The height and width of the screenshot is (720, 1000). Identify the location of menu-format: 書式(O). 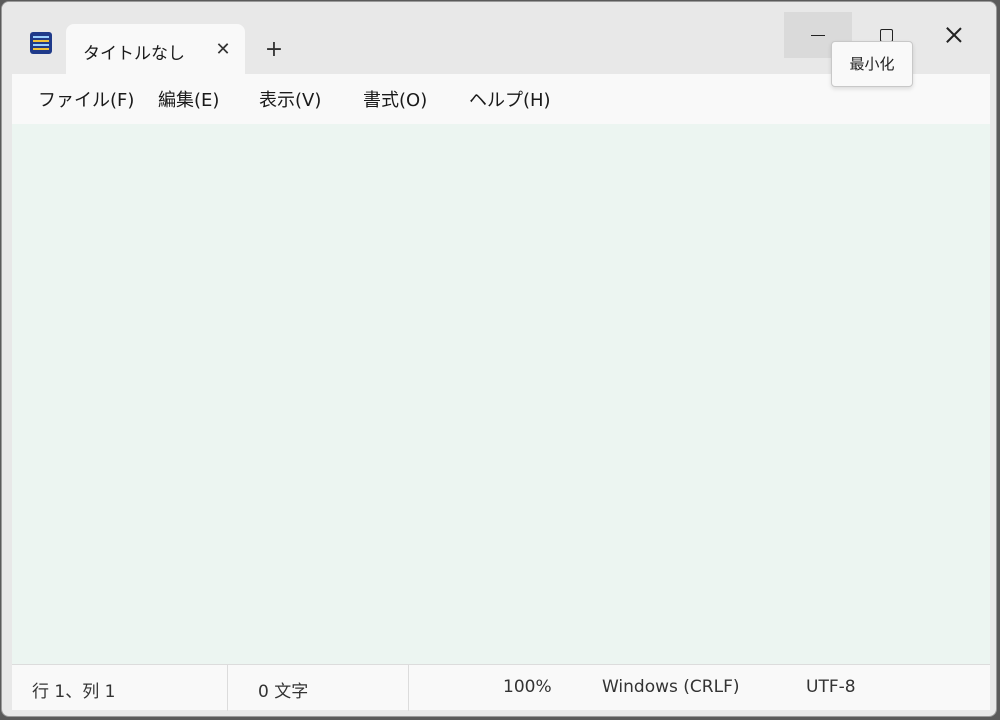
(395, 99).